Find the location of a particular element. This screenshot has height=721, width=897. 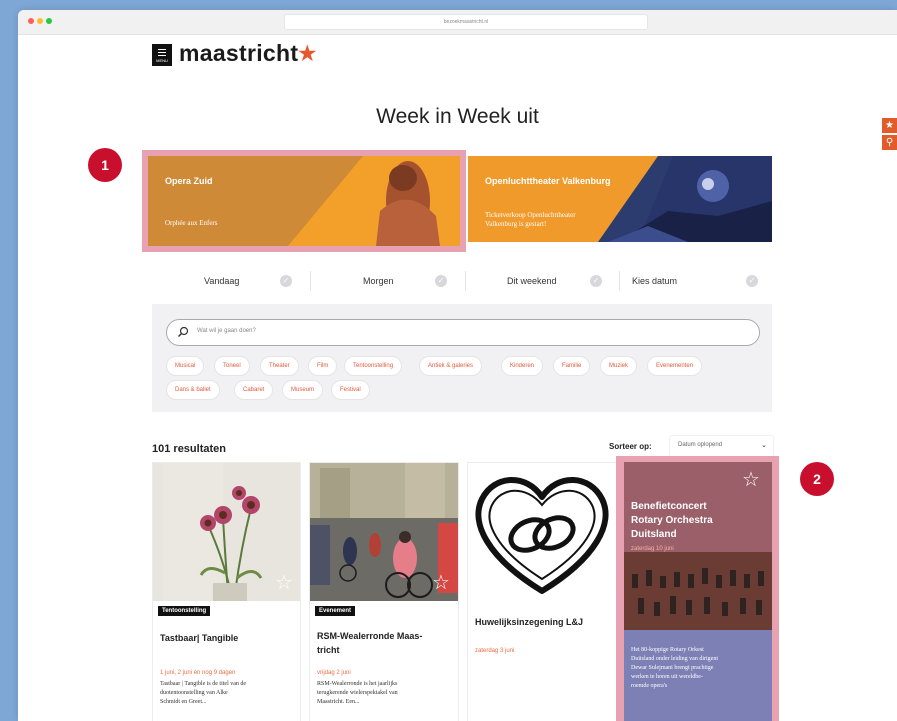

card-description-line3: Dewar Sulejmani brengt prachtige is located at coordinates (672, 668).